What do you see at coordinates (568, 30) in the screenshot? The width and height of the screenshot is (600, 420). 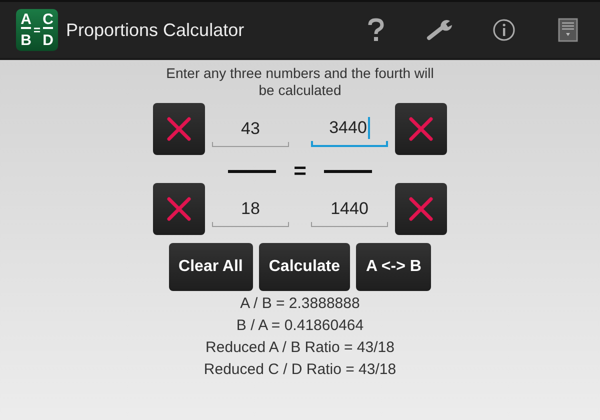 I see `document-icon` at bounding box center [568, 30].